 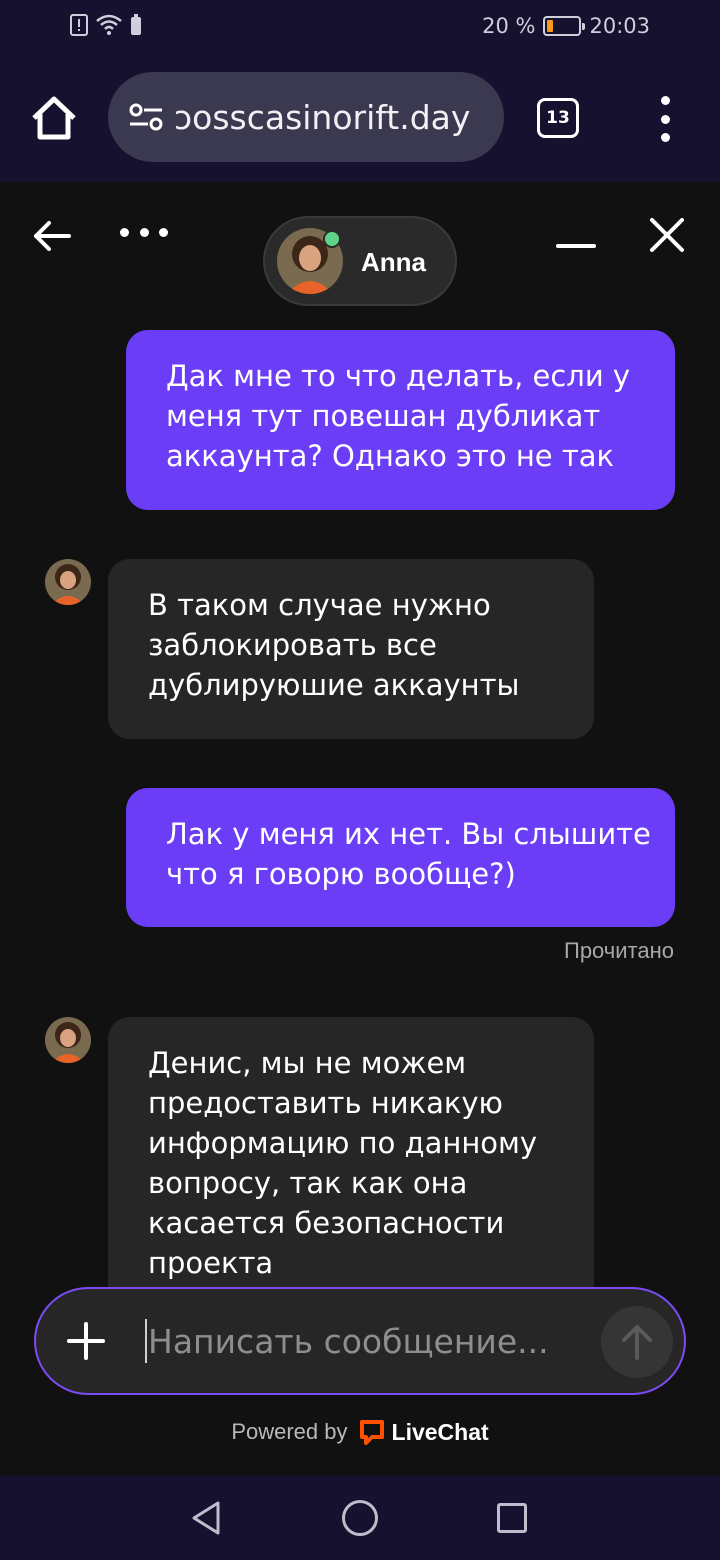 What do you see at coordinates (408, 834) in the screenshot?
I see `message-line: Лак у меня их нет. Вы слышите` at bounding box center [408, 834].